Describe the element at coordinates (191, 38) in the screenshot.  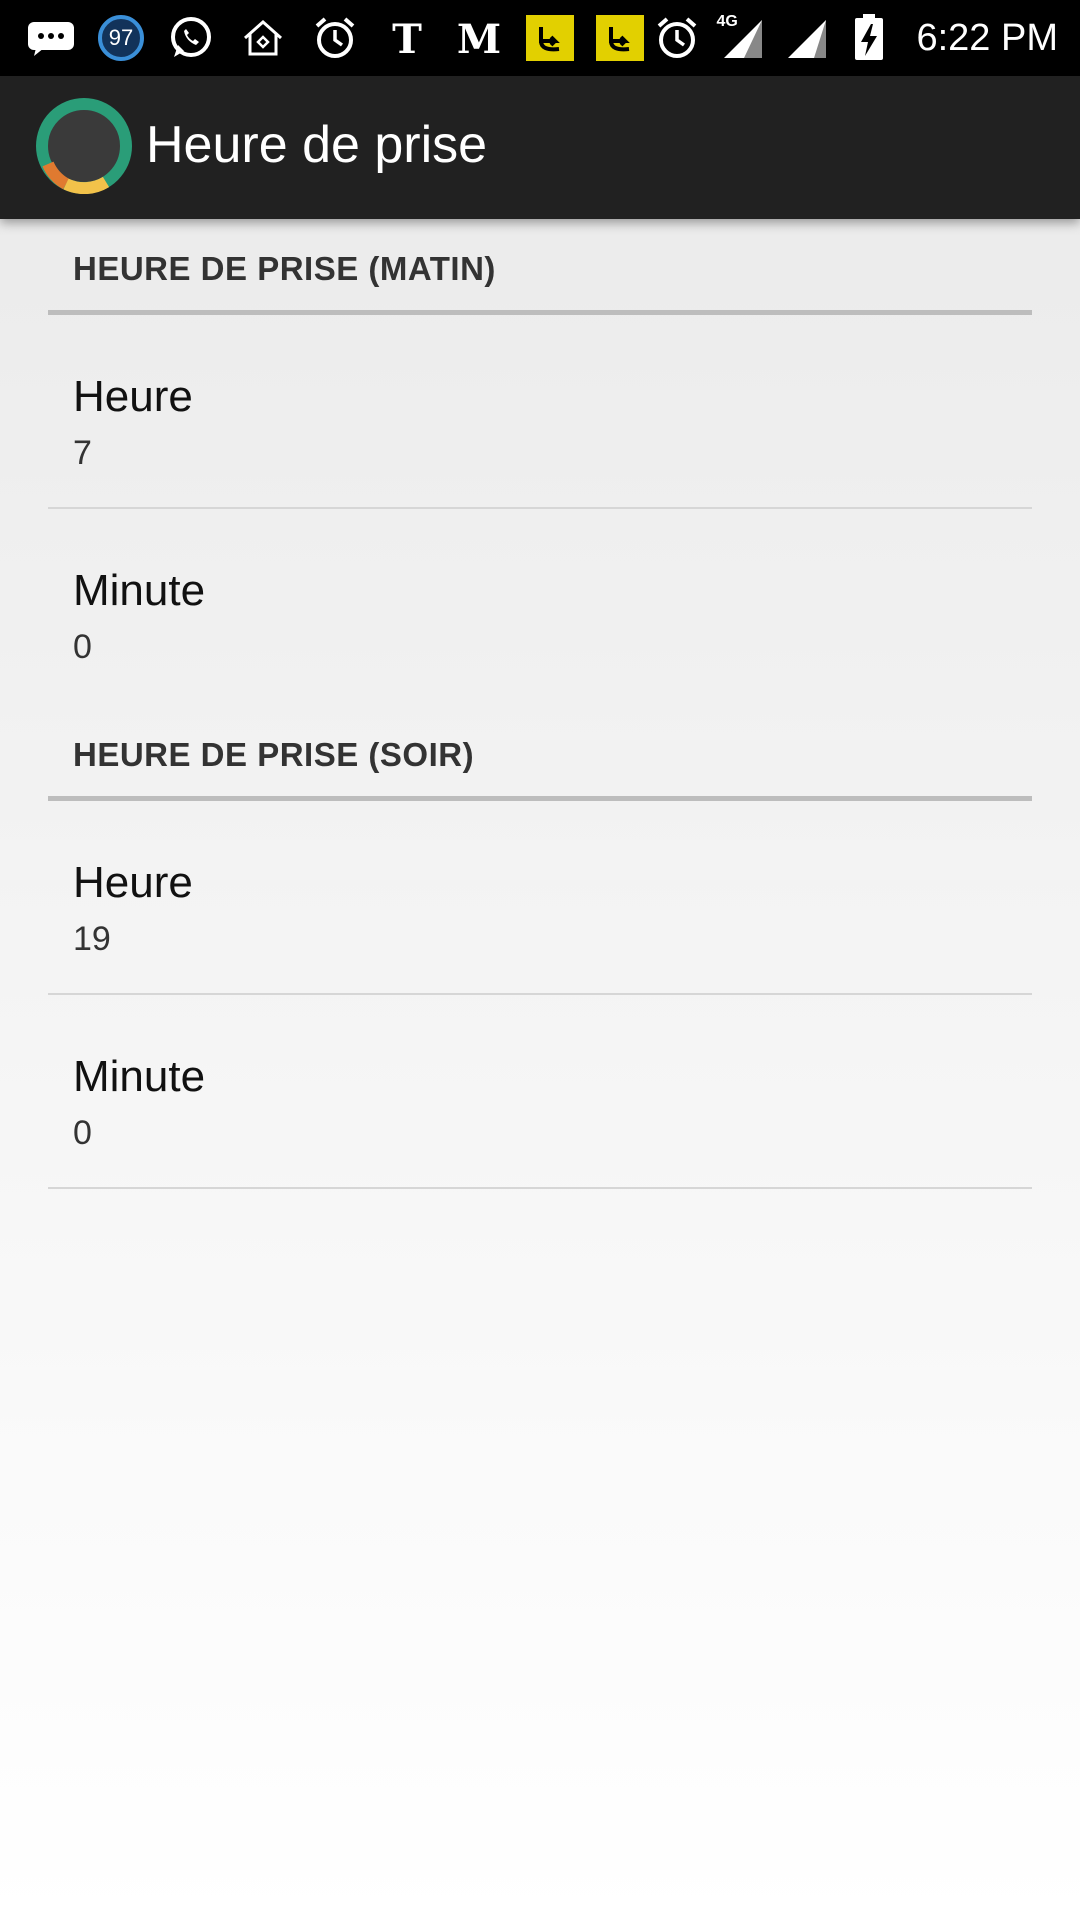
I see `whatsapp-icon` at that location.